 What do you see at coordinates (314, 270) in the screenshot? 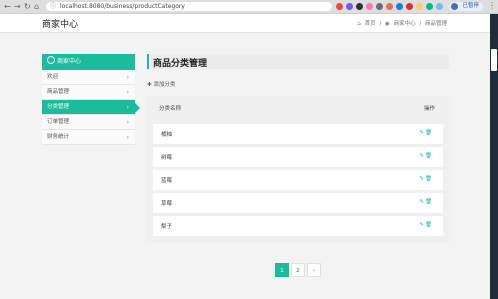
I see `next-page-button: ›` at bounding box center [314, 270].